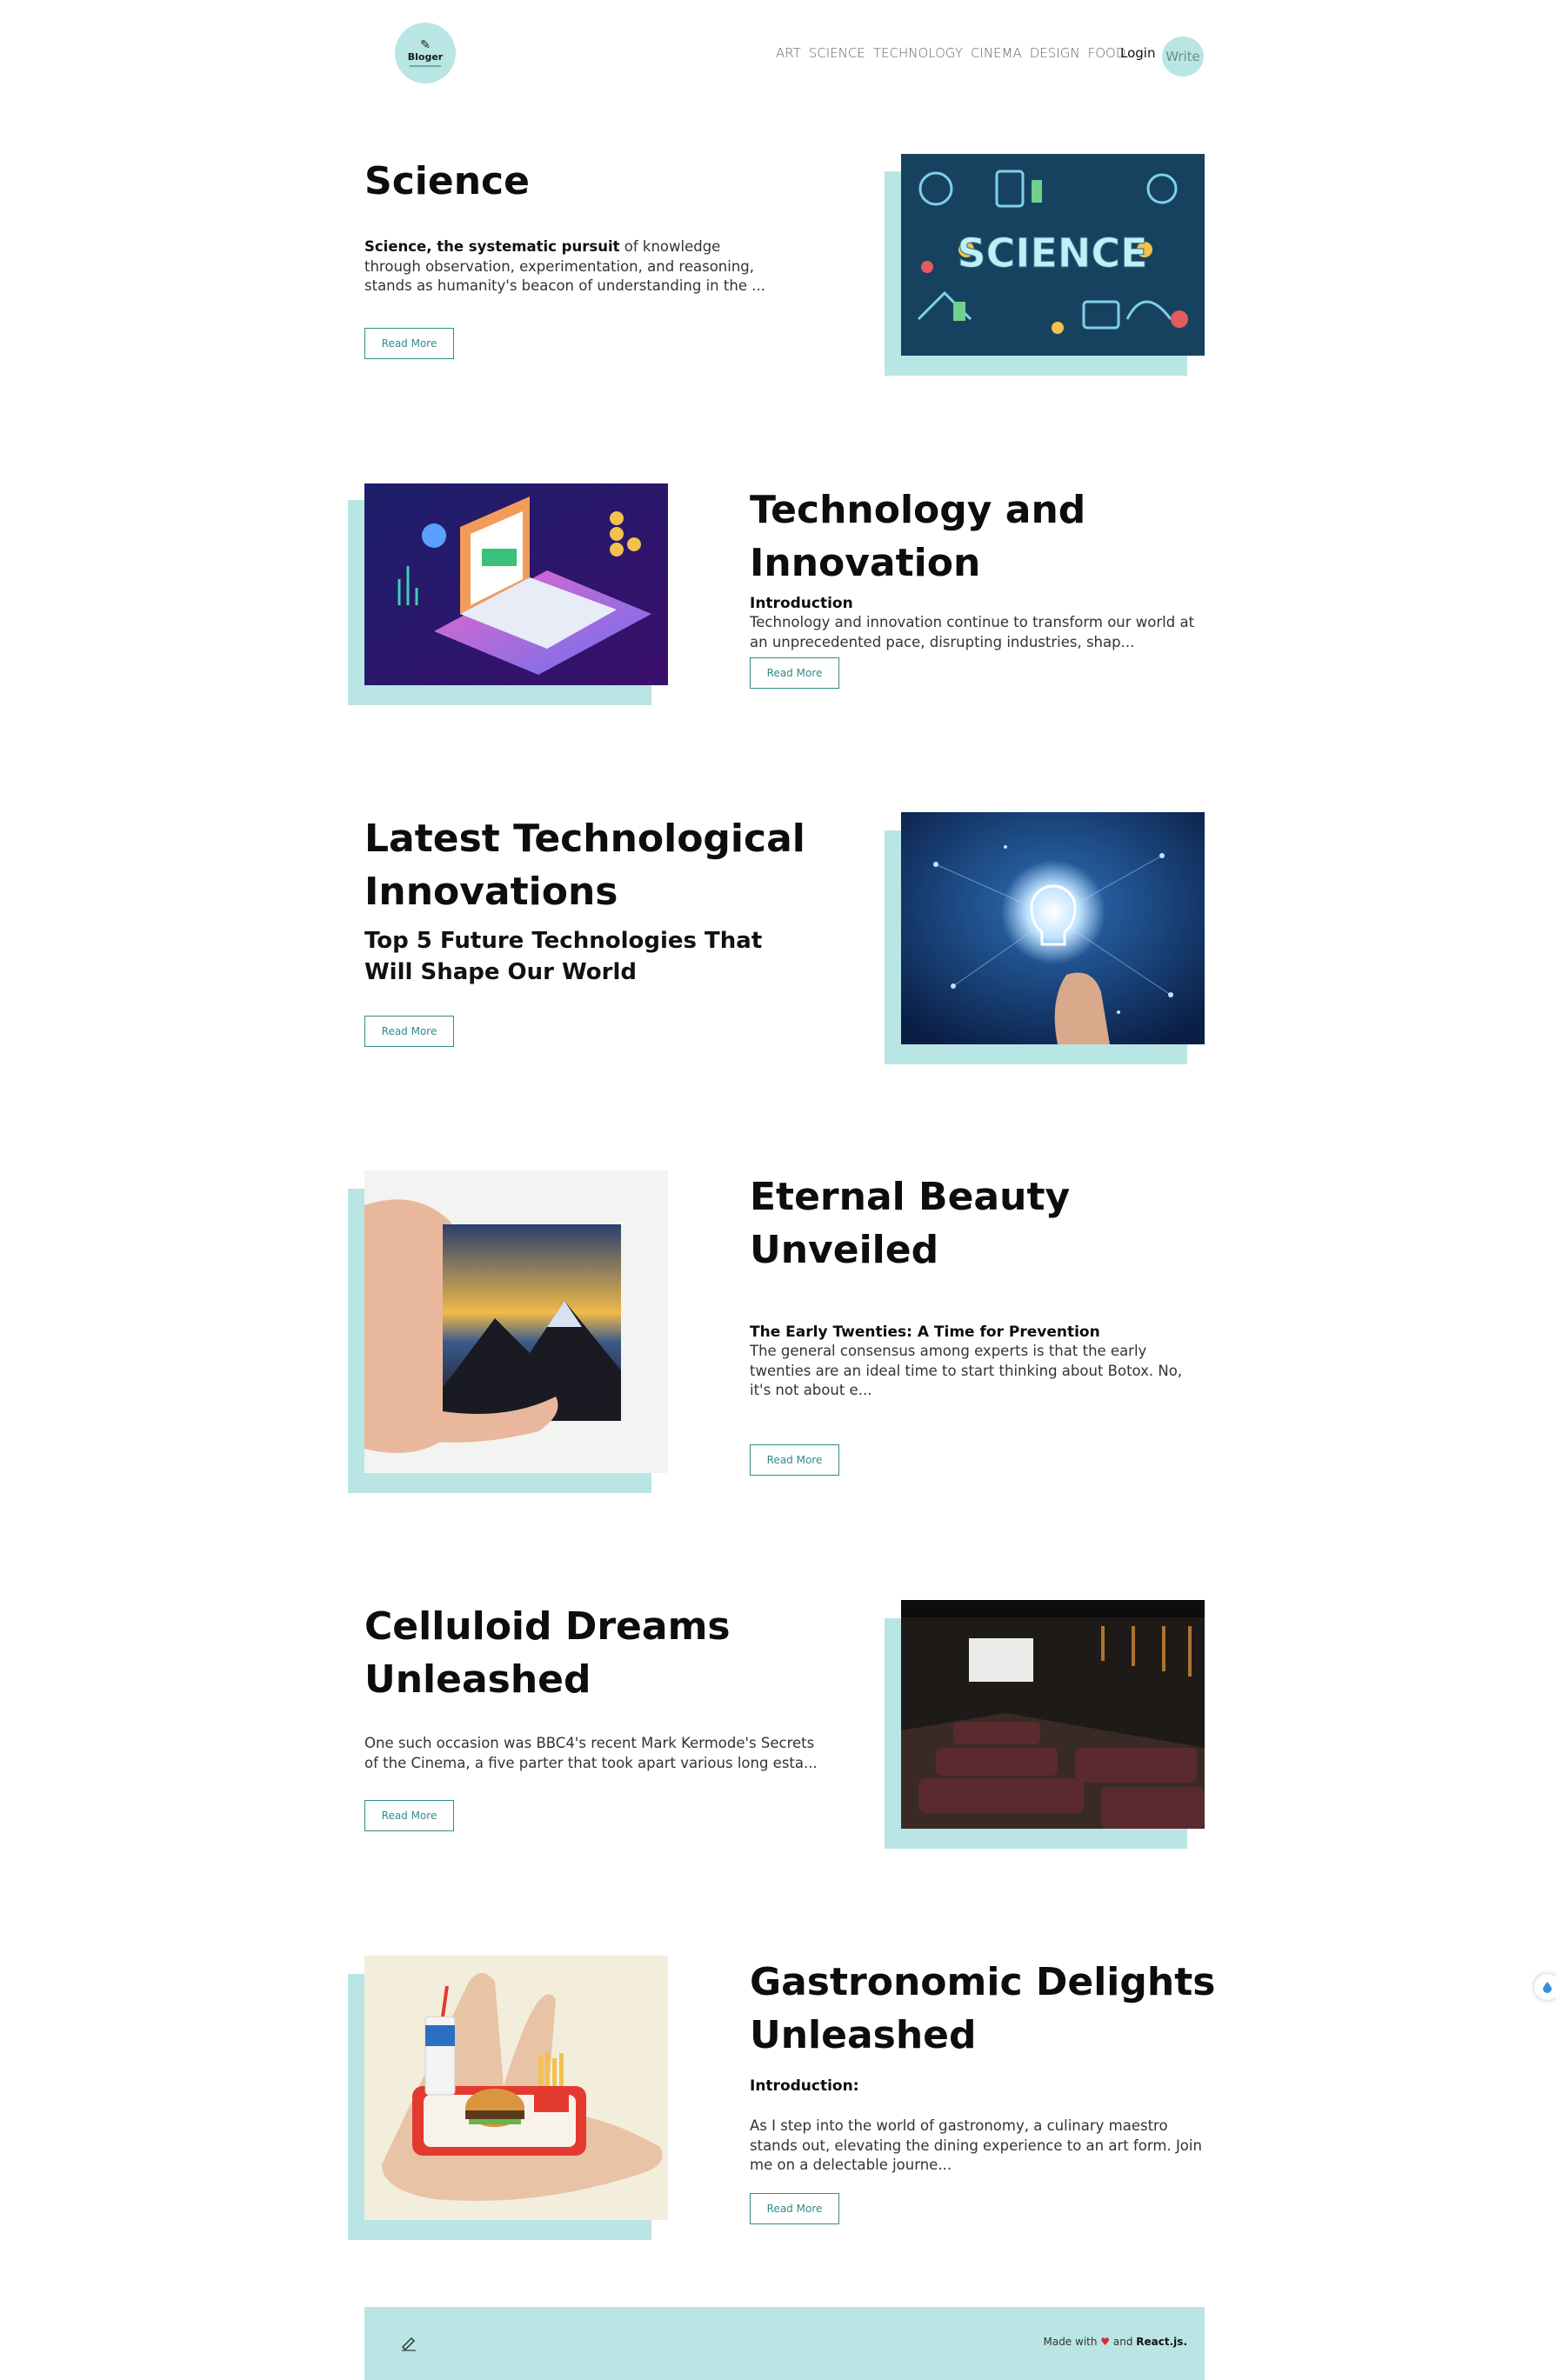 The width and height of the screenshot is (1556, 2380). I want to click on post-subtitle: Introduction, so click(802, 603).